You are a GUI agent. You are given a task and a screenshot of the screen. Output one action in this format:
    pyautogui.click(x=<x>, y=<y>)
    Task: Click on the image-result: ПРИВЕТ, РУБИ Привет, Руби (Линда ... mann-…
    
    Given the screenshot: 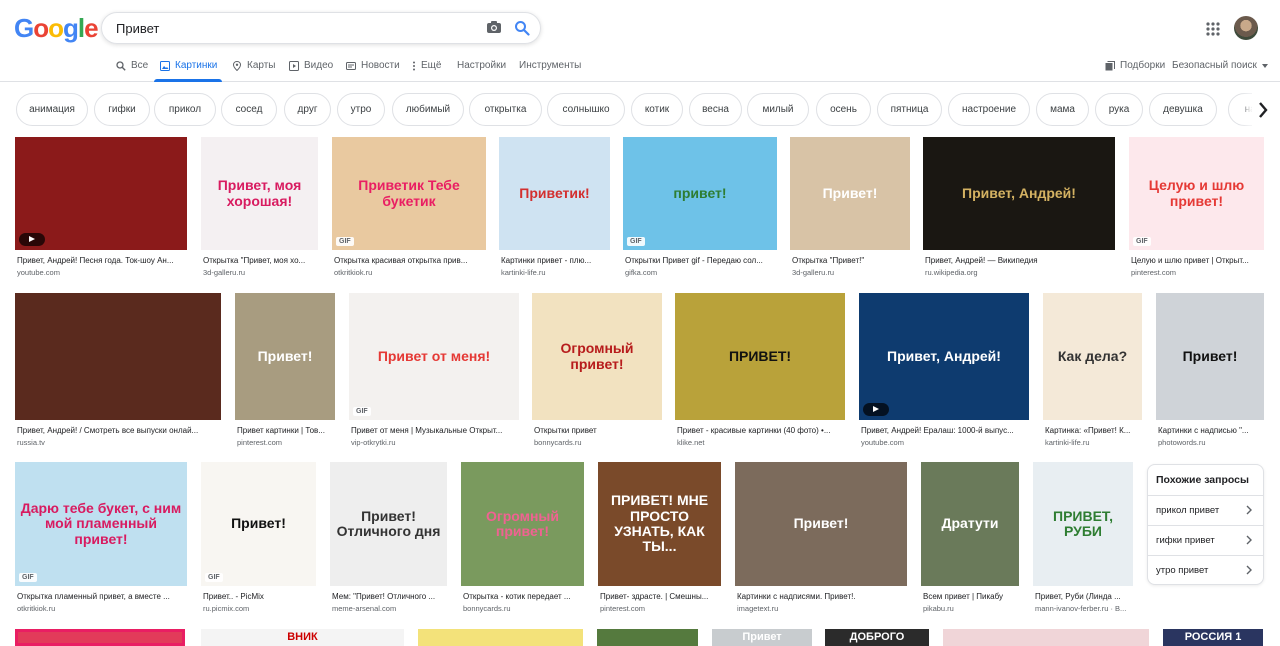 What is the action you would take?
    pyautogui.click(x=1083, y=540)
    